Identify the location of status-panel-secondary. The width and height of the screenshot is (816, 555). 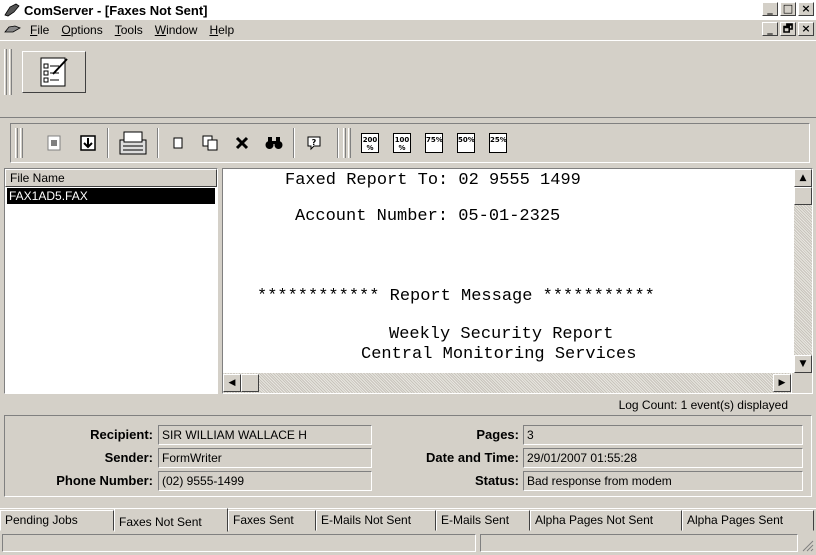
(639, 543).